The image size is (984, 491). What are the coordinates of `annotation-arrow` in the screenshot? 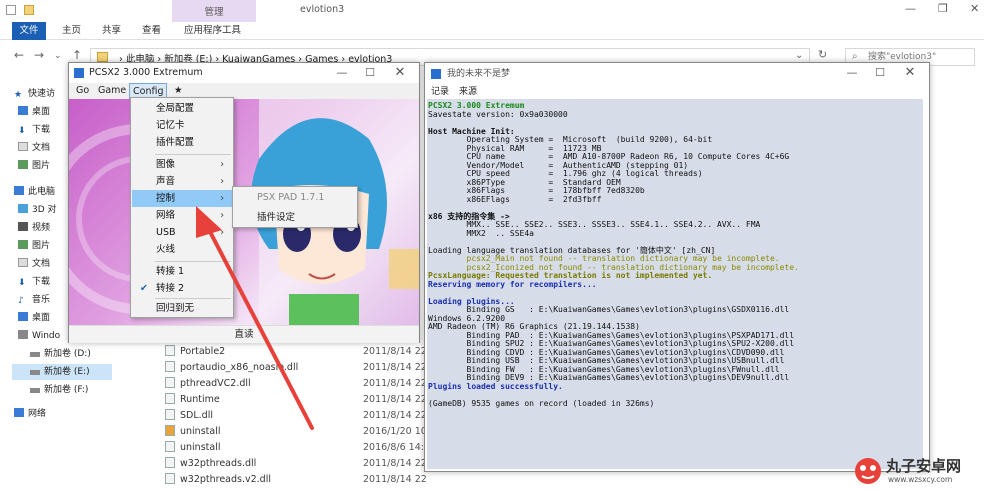 It's located at (255, 318).